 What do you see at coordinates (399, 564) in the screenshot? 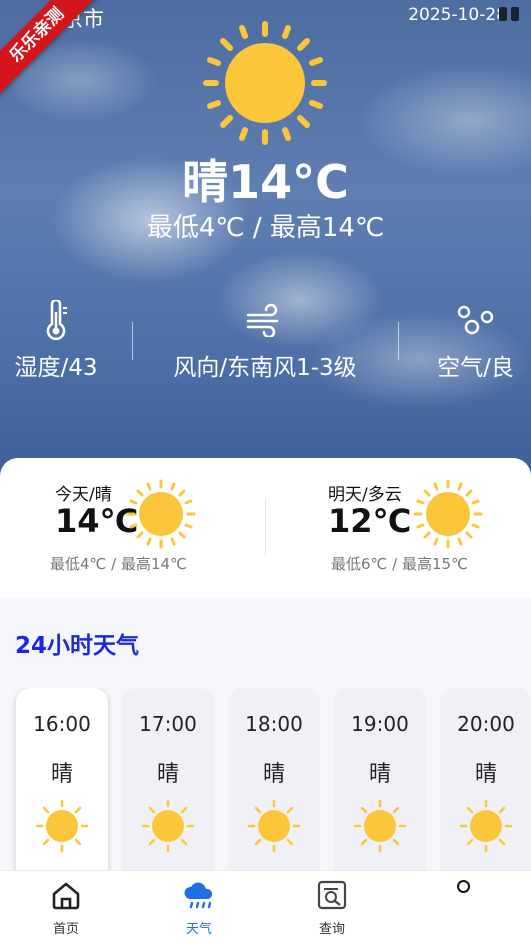
I see `forecast-day-range: 最低6℃ / 最高15℃` at bounding box center [399, 564].